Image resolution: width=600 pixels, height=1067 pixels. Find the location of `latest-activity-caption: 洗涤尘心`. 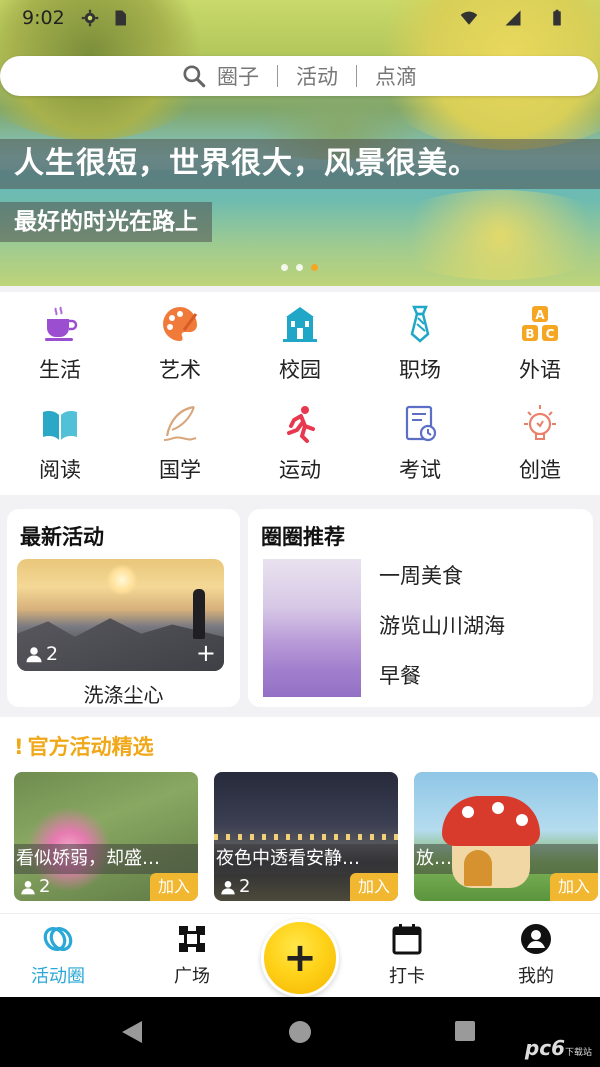

latest-activity-caption: 洗涤尘心 is located at coordinates (123, 693).